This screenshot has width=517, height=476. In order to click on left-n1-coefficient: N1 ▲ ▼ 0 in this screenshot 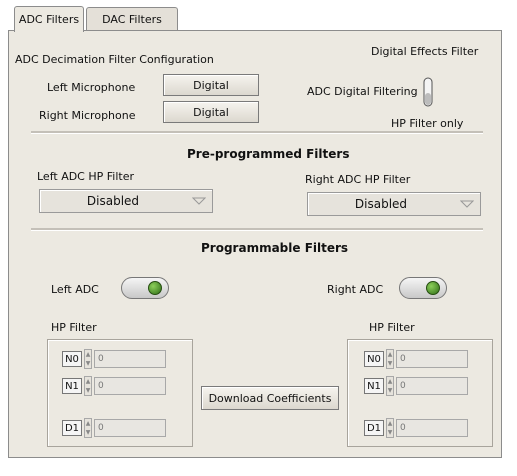, I will do `click(114, 386)`.